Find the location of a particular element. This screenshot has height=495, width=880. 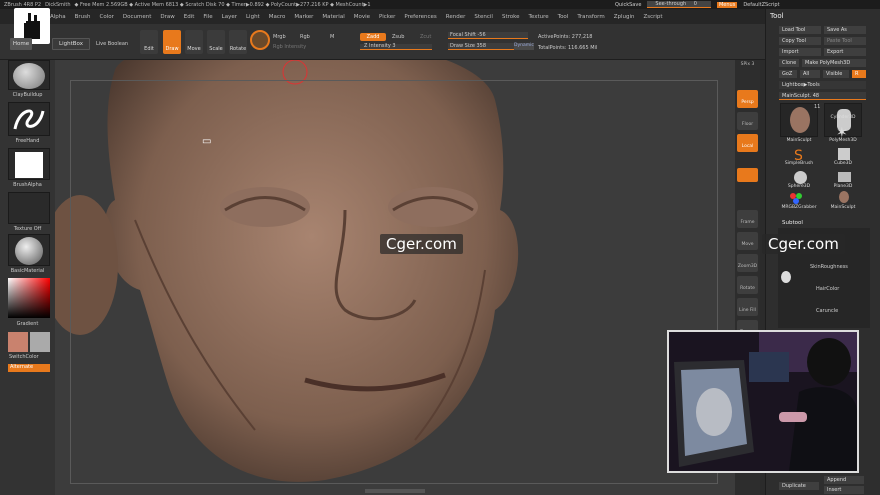

secondary-color-swatch is located at coordinates (40, 342).